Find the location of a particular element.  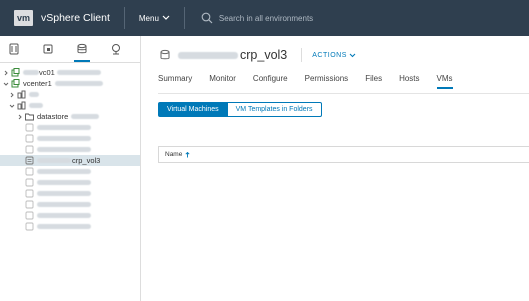

menu-label: Menu is located at coordinates (148, 18).